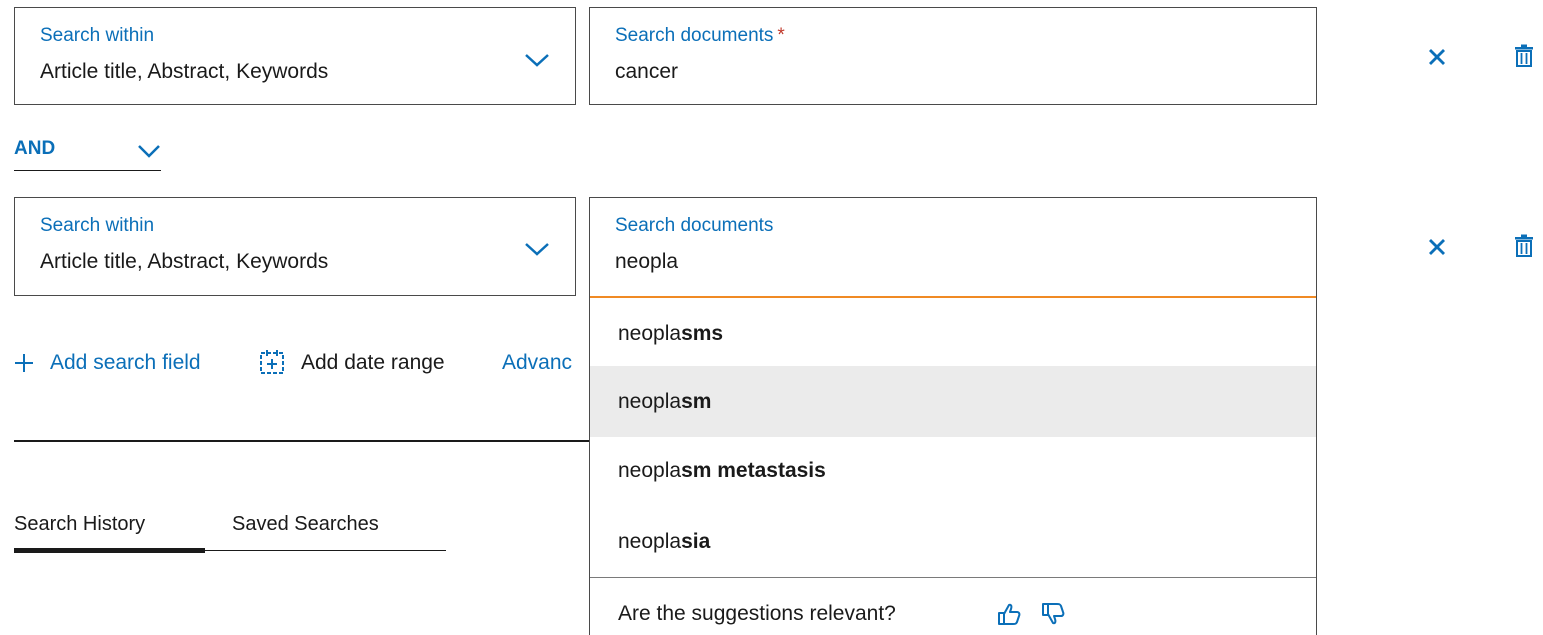 The height and width of the screenshot is (635, 1543). I want to click on suggestion-item: neoplasm, so click(953, 401).